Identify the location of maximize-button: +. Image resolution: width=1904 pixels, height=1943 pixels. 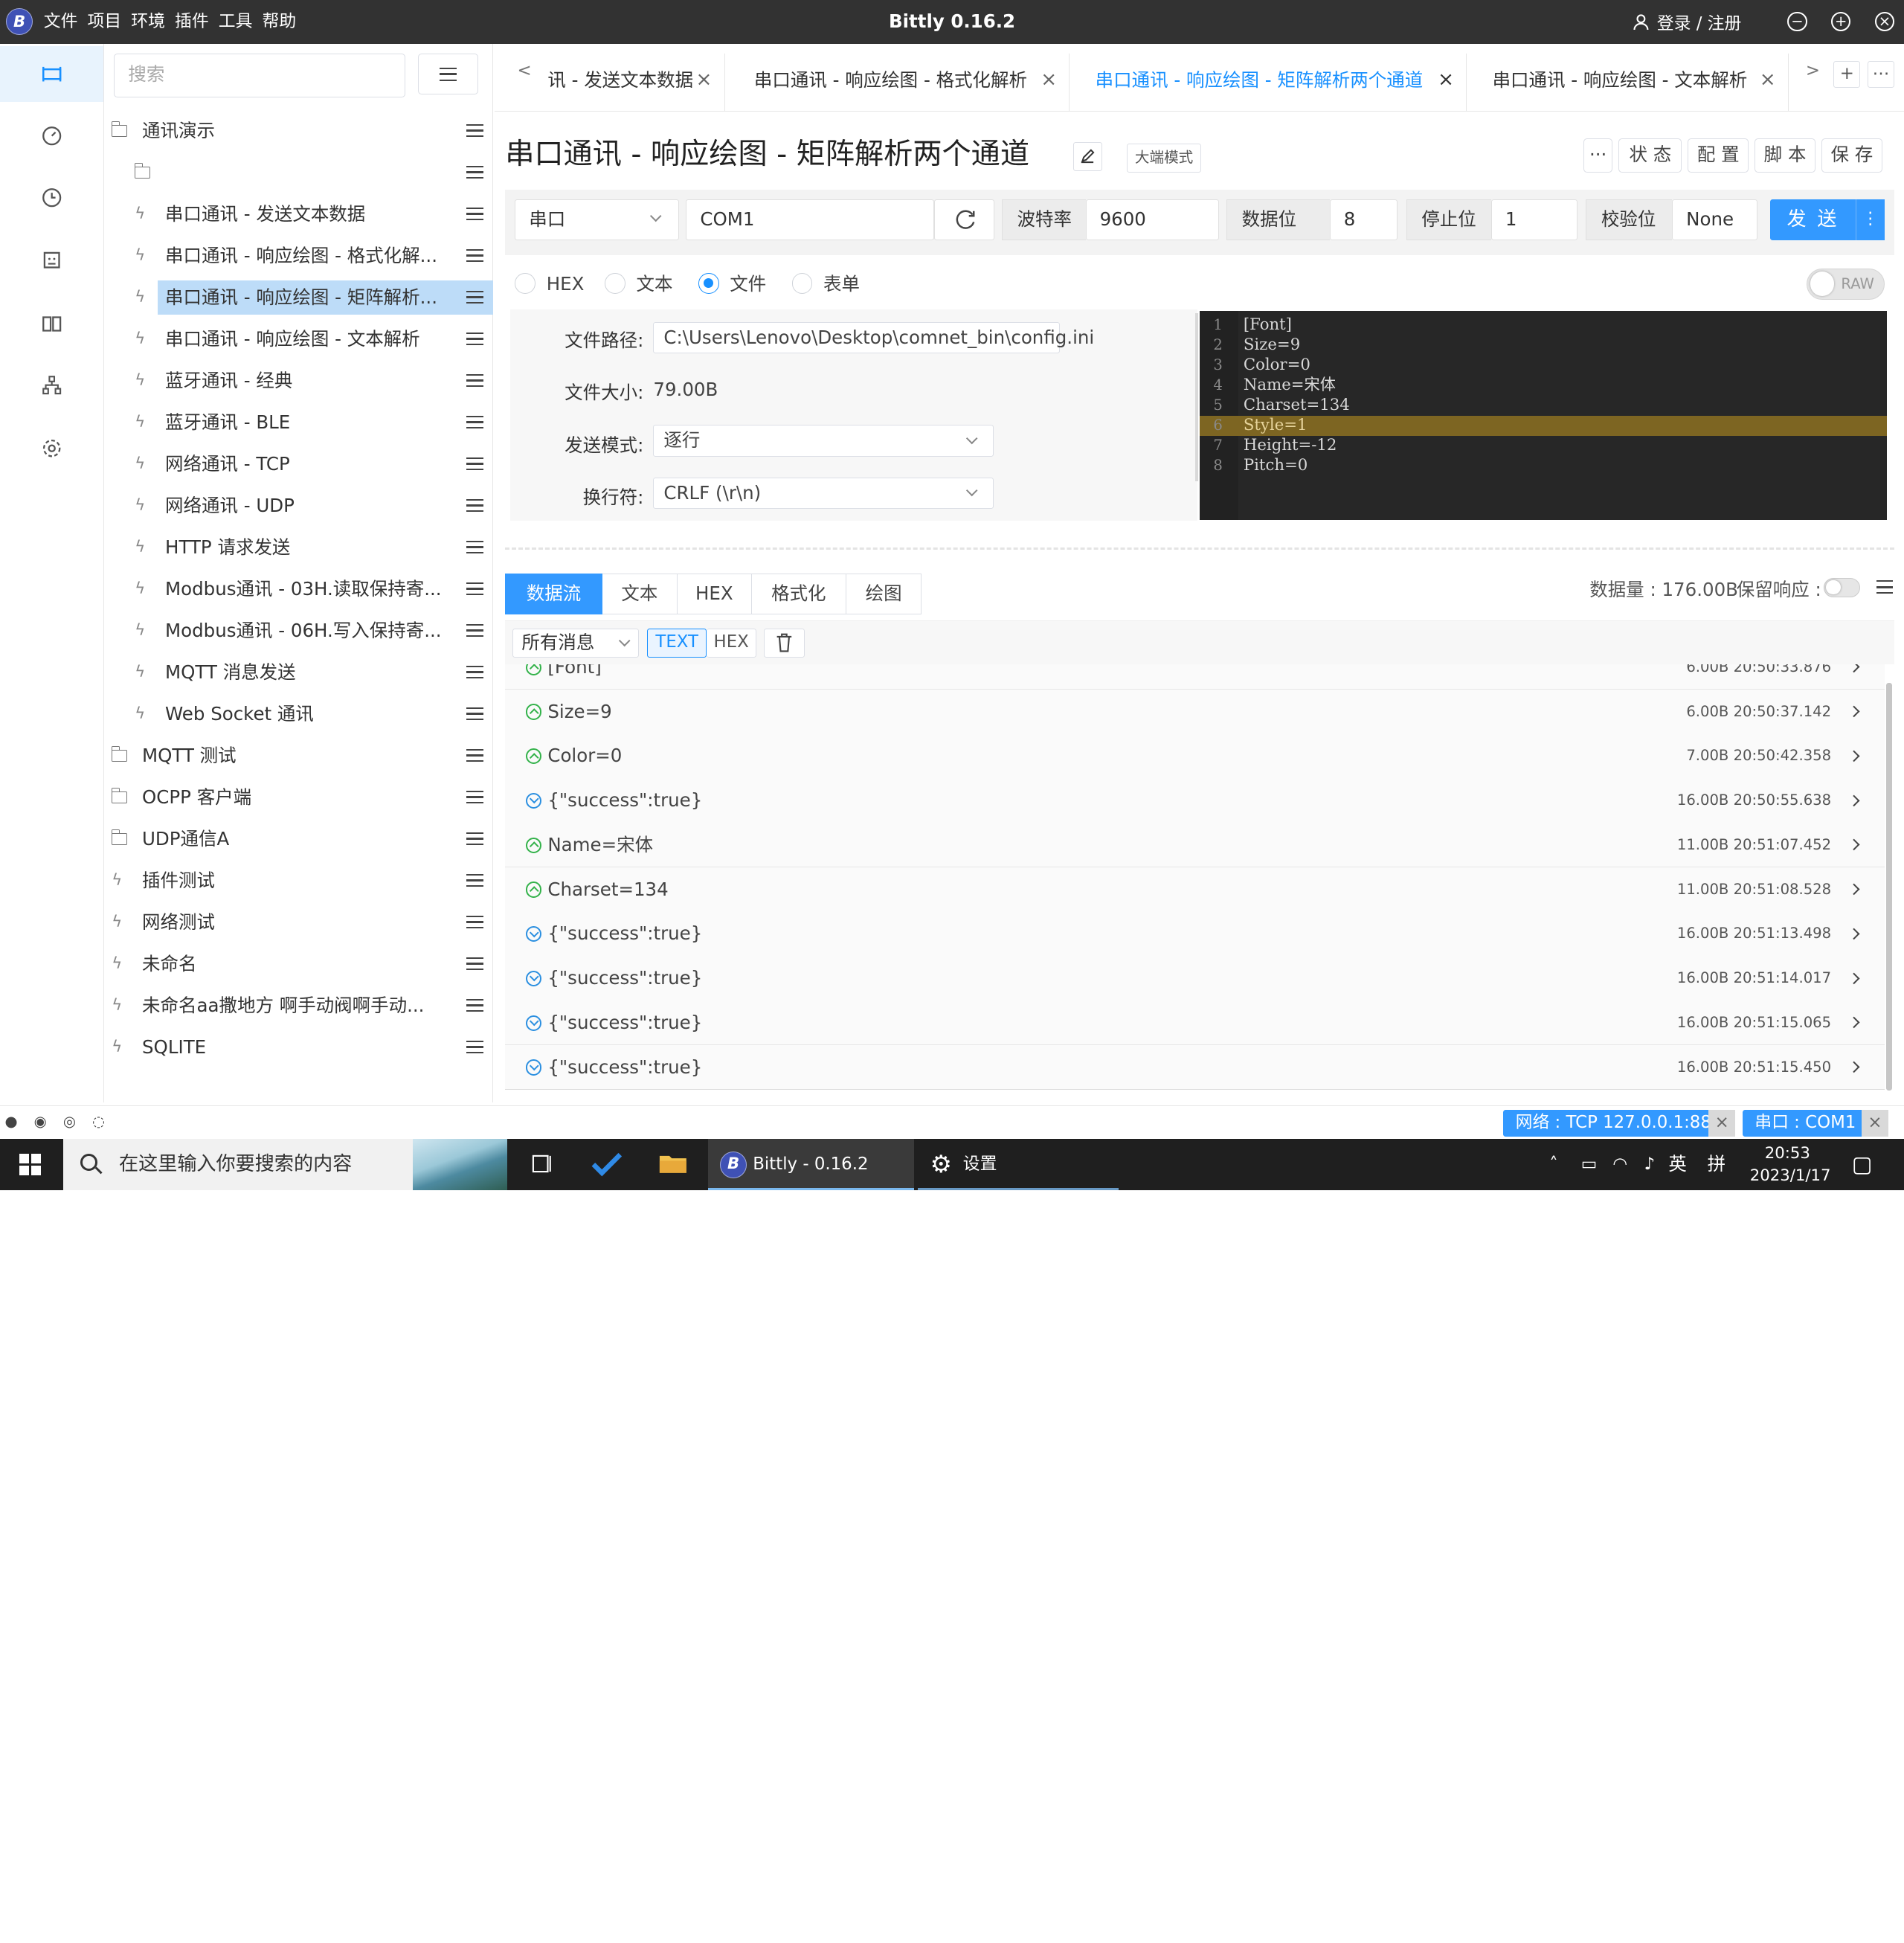
(1840, 21).